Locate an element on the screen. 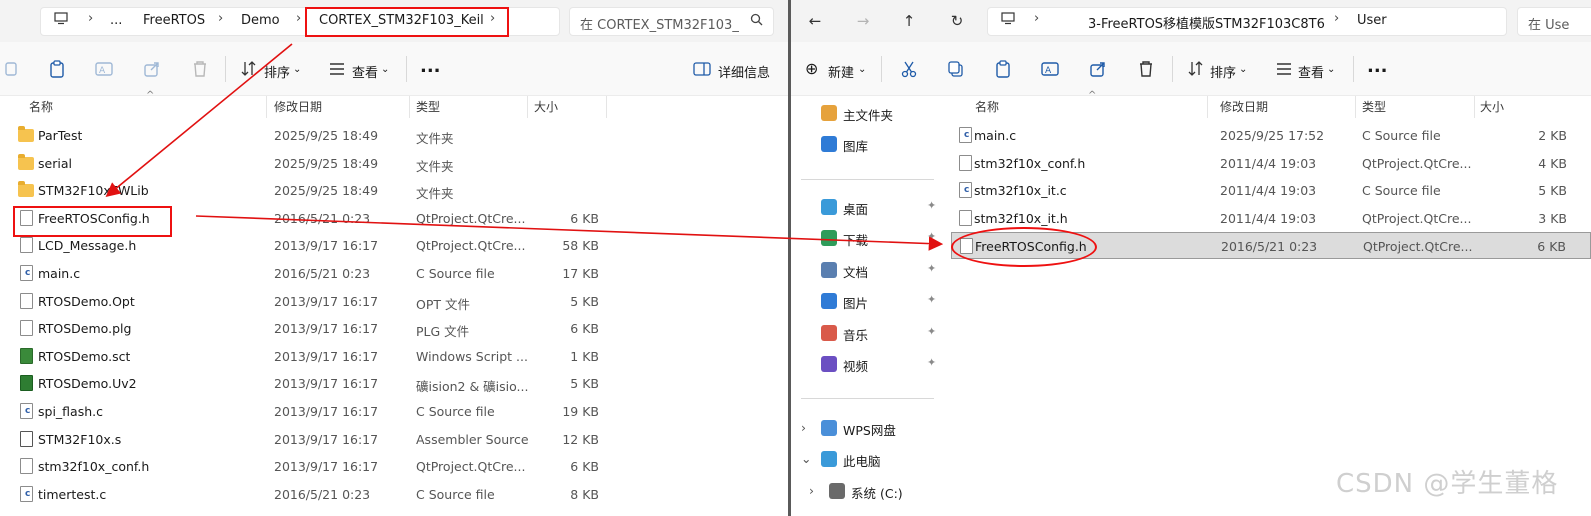 Image resolution: width=1591 pixels, height=516 pixels. breadcrumb-project-folder: 3-FreeRTOS移植模版STM32F103C8T6 is located at coordinates (1206, 22).